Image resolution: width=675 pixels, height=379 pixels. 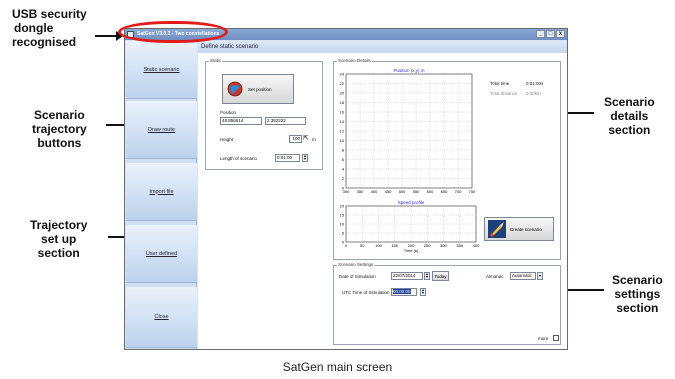 I want to click on x-tick-label: 250, so click(x=427, y=245).